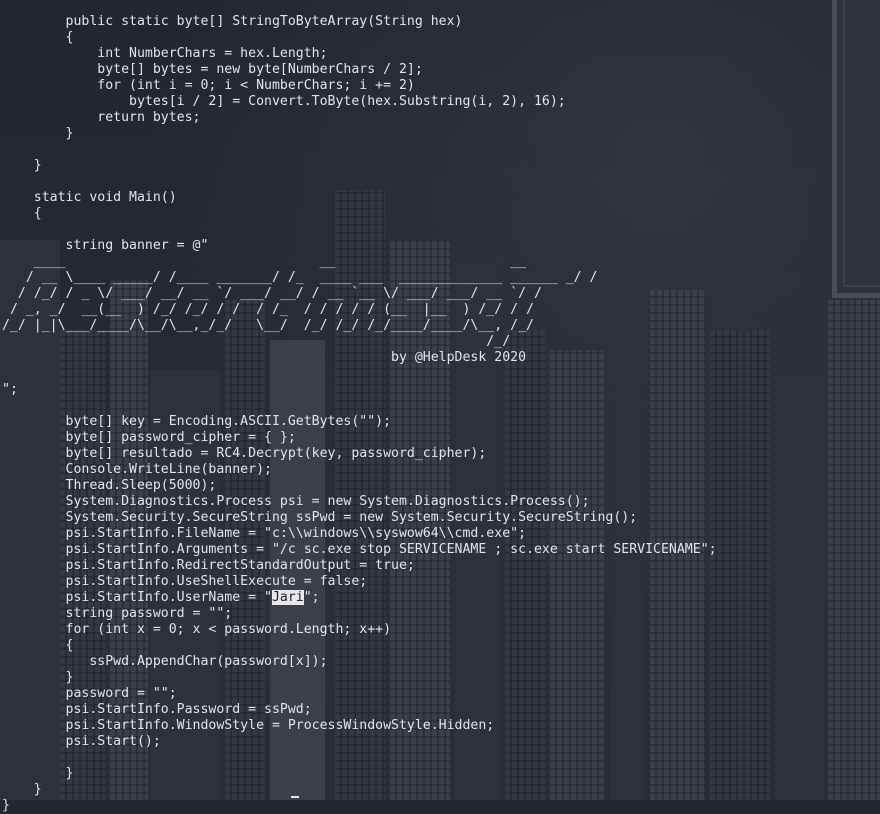 This screenshot has width=880, height=814. What do you see at coordinates (287, 597) in the screenshot?
I see `username-selected-text: Jari` at bounding box center [287, 597].